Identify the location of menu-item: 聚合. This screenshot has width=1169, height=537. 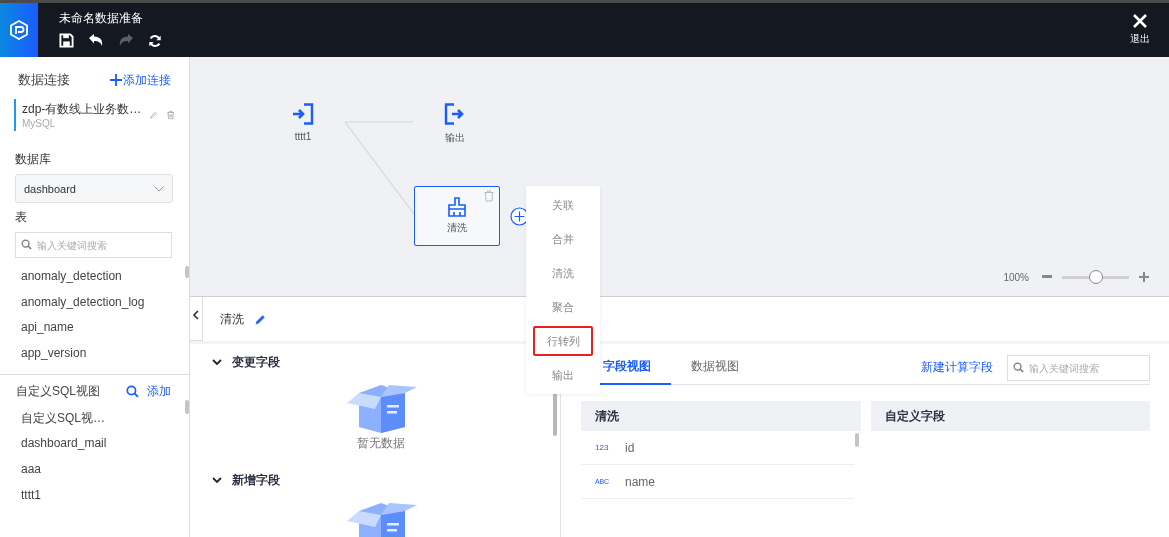
(563, 307).